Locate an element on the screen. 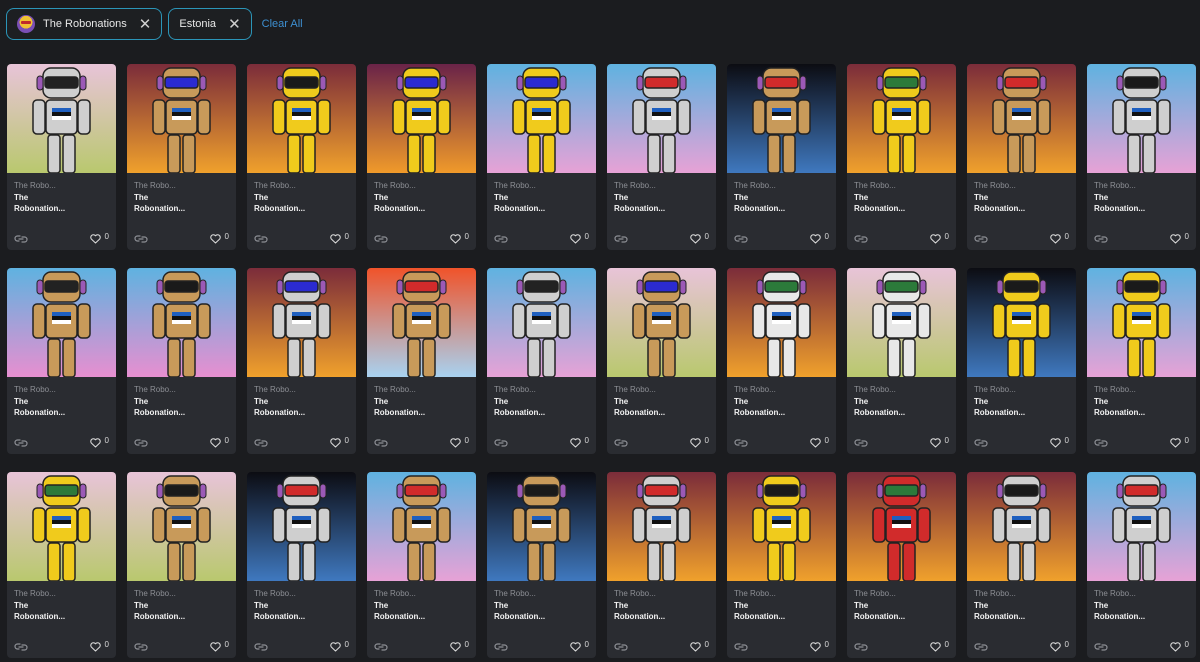  close-icon: ✕ is located at coordinates (234, 24).